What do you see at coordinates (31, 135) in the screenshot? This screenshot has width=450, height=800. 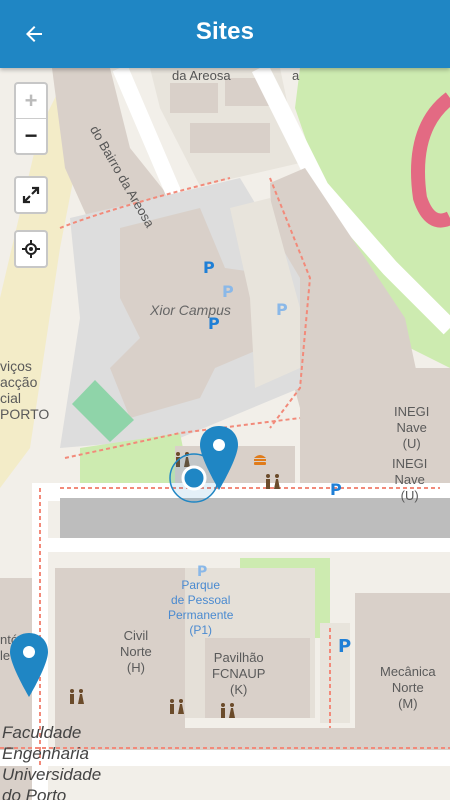 I see `zoom-out-button: −` at bounding box center [31, 135].